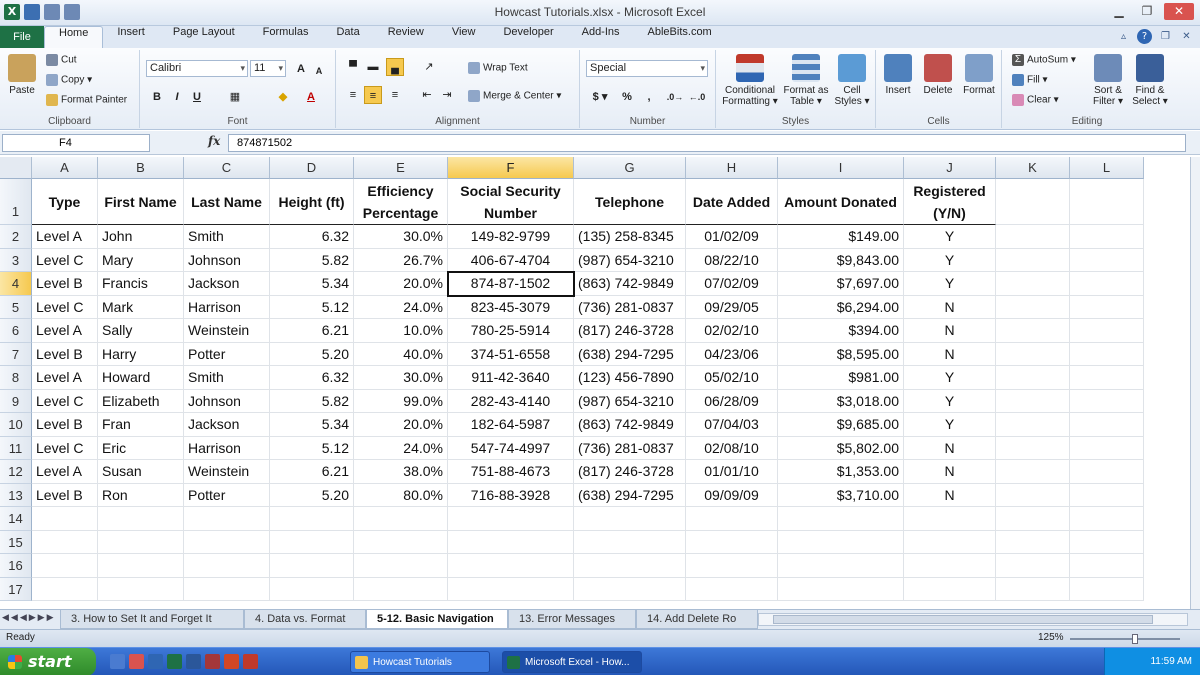 The image size is (1200, 675). I want to click on table-cell: Eric, so click(141, 448).